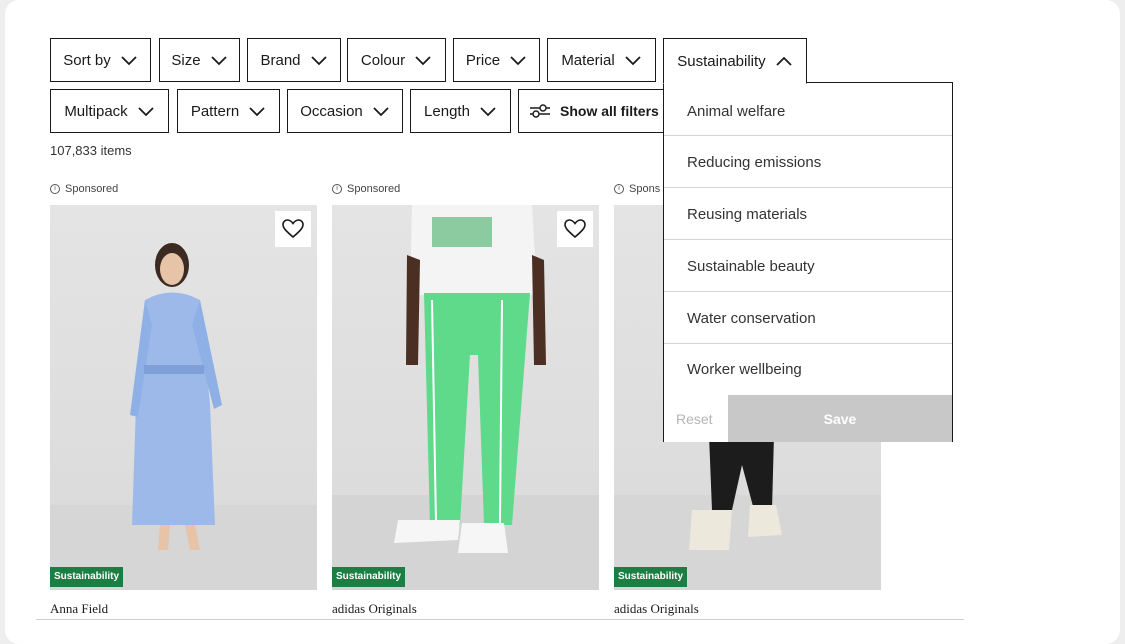 This screenshot has width=1125, height=644. I want to click on sliders-icon, so click(540, 111).